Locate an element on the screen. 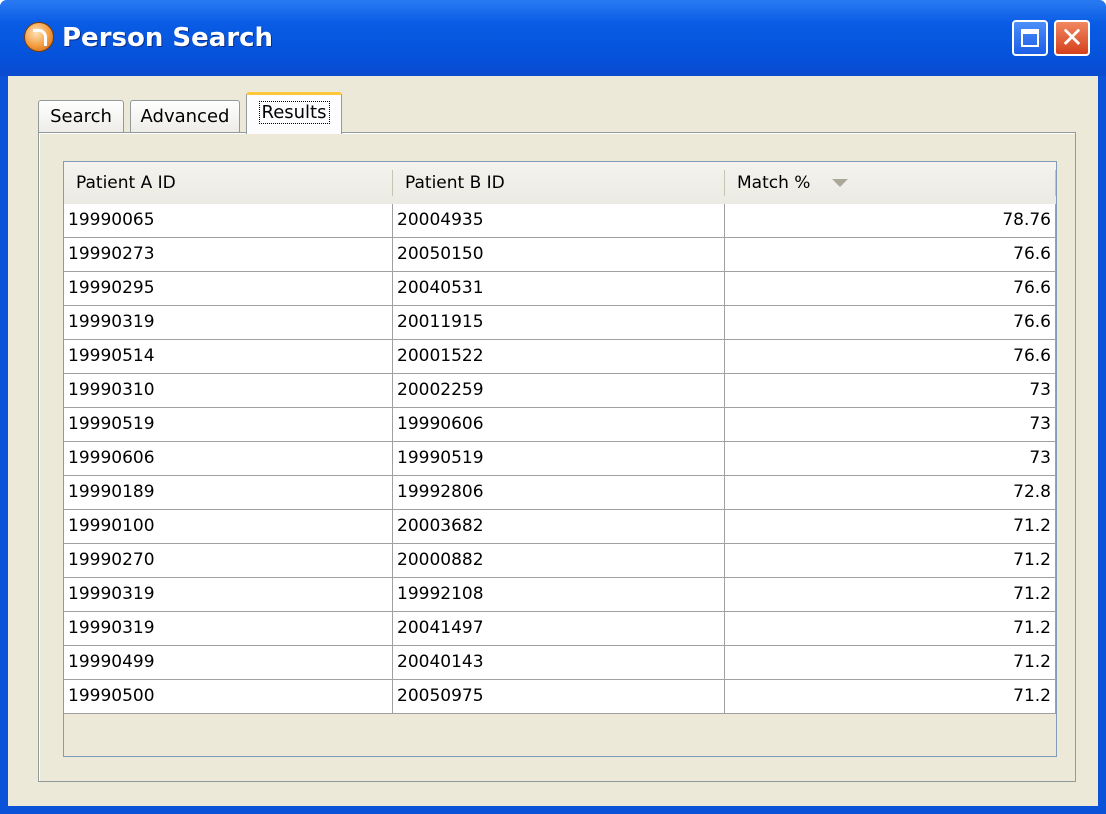  table-row: 19990310 20002259 73 is located at coordinates (560, 391).